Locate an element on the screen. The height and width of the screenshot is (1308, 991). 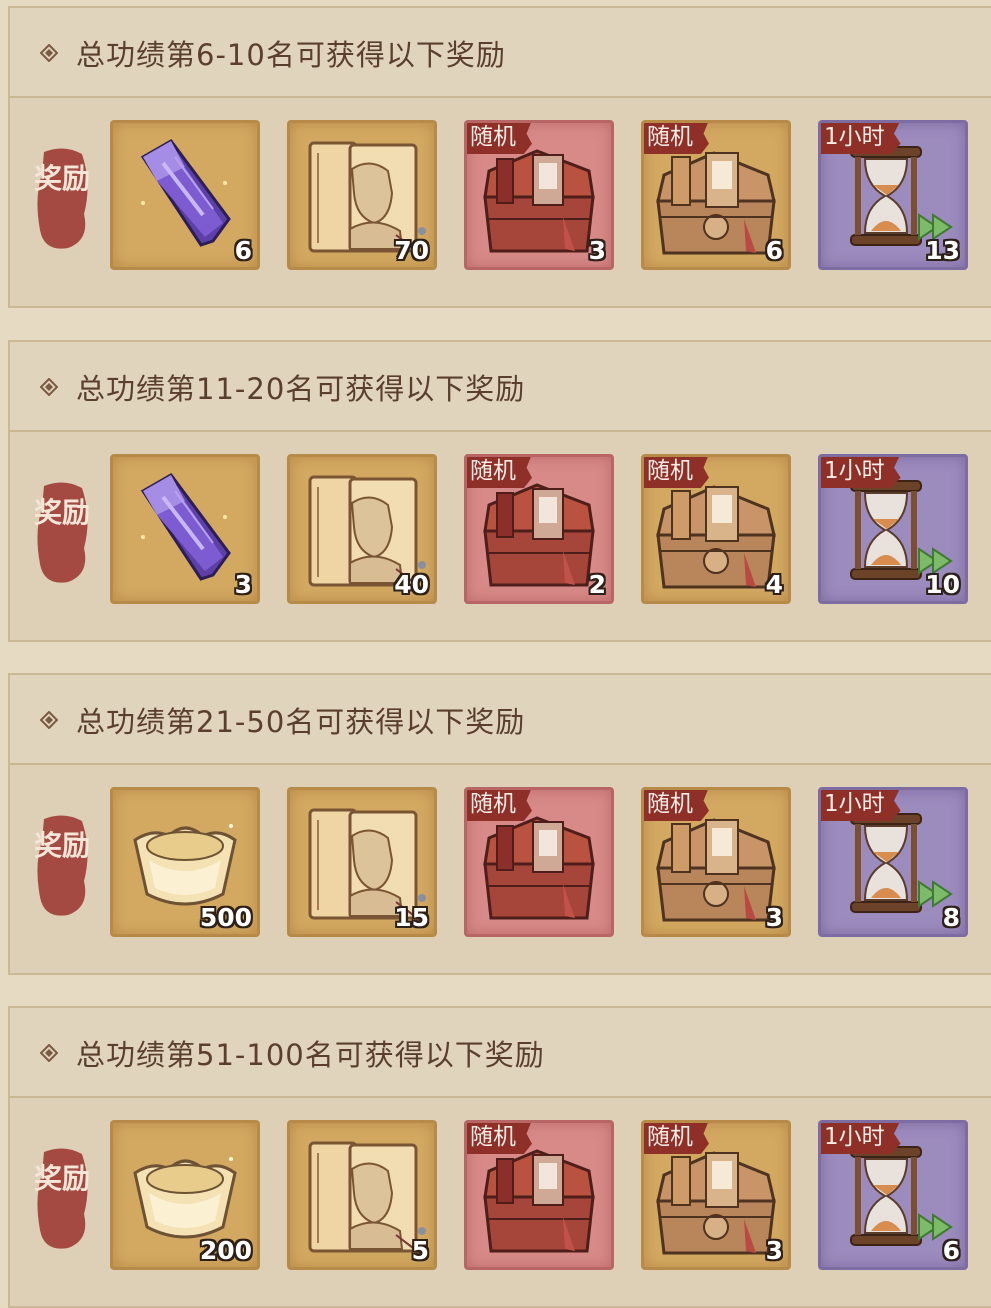
item-count: 500 is located at coordinates (225, 917).